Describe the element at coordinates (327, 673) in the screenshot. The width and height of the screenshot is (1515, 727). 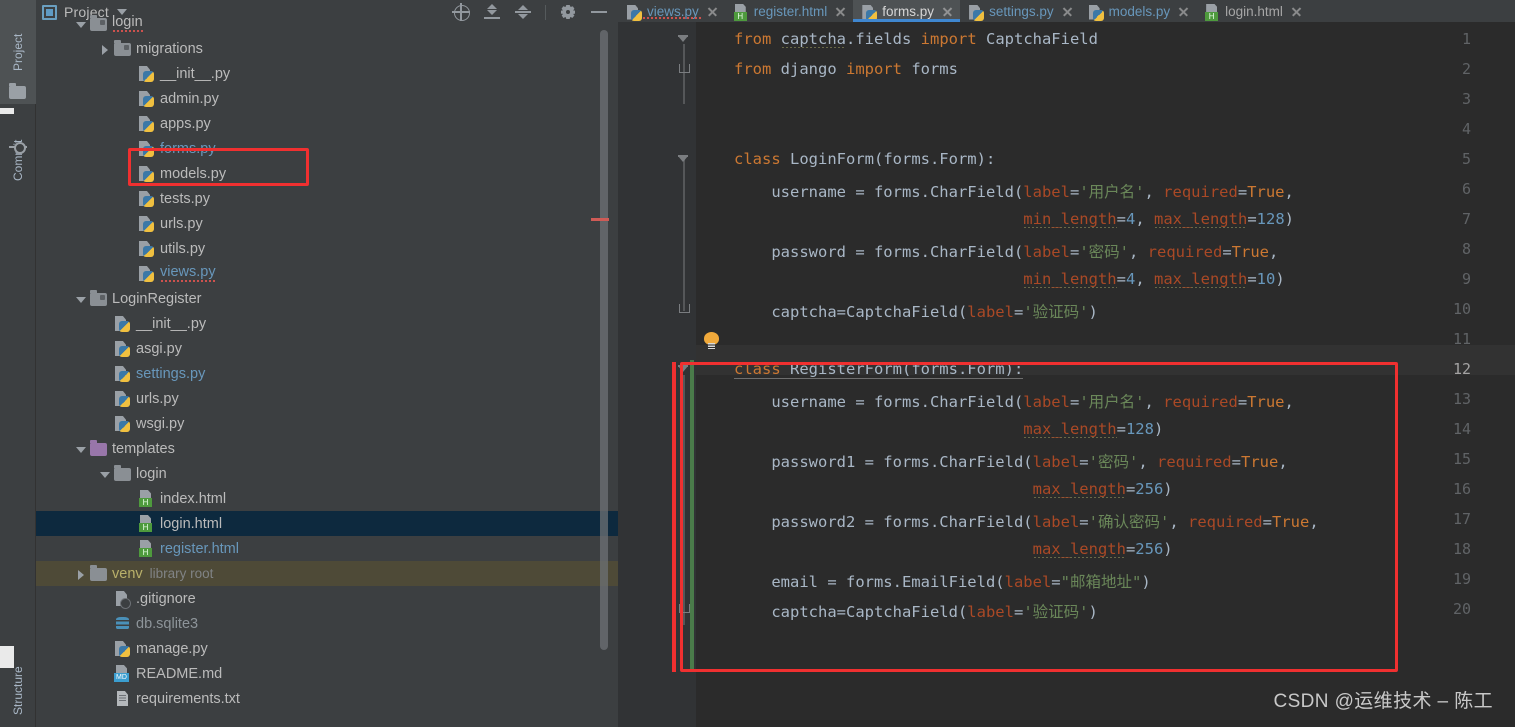
I see `tree-item-readme-md: README.md` at that location.